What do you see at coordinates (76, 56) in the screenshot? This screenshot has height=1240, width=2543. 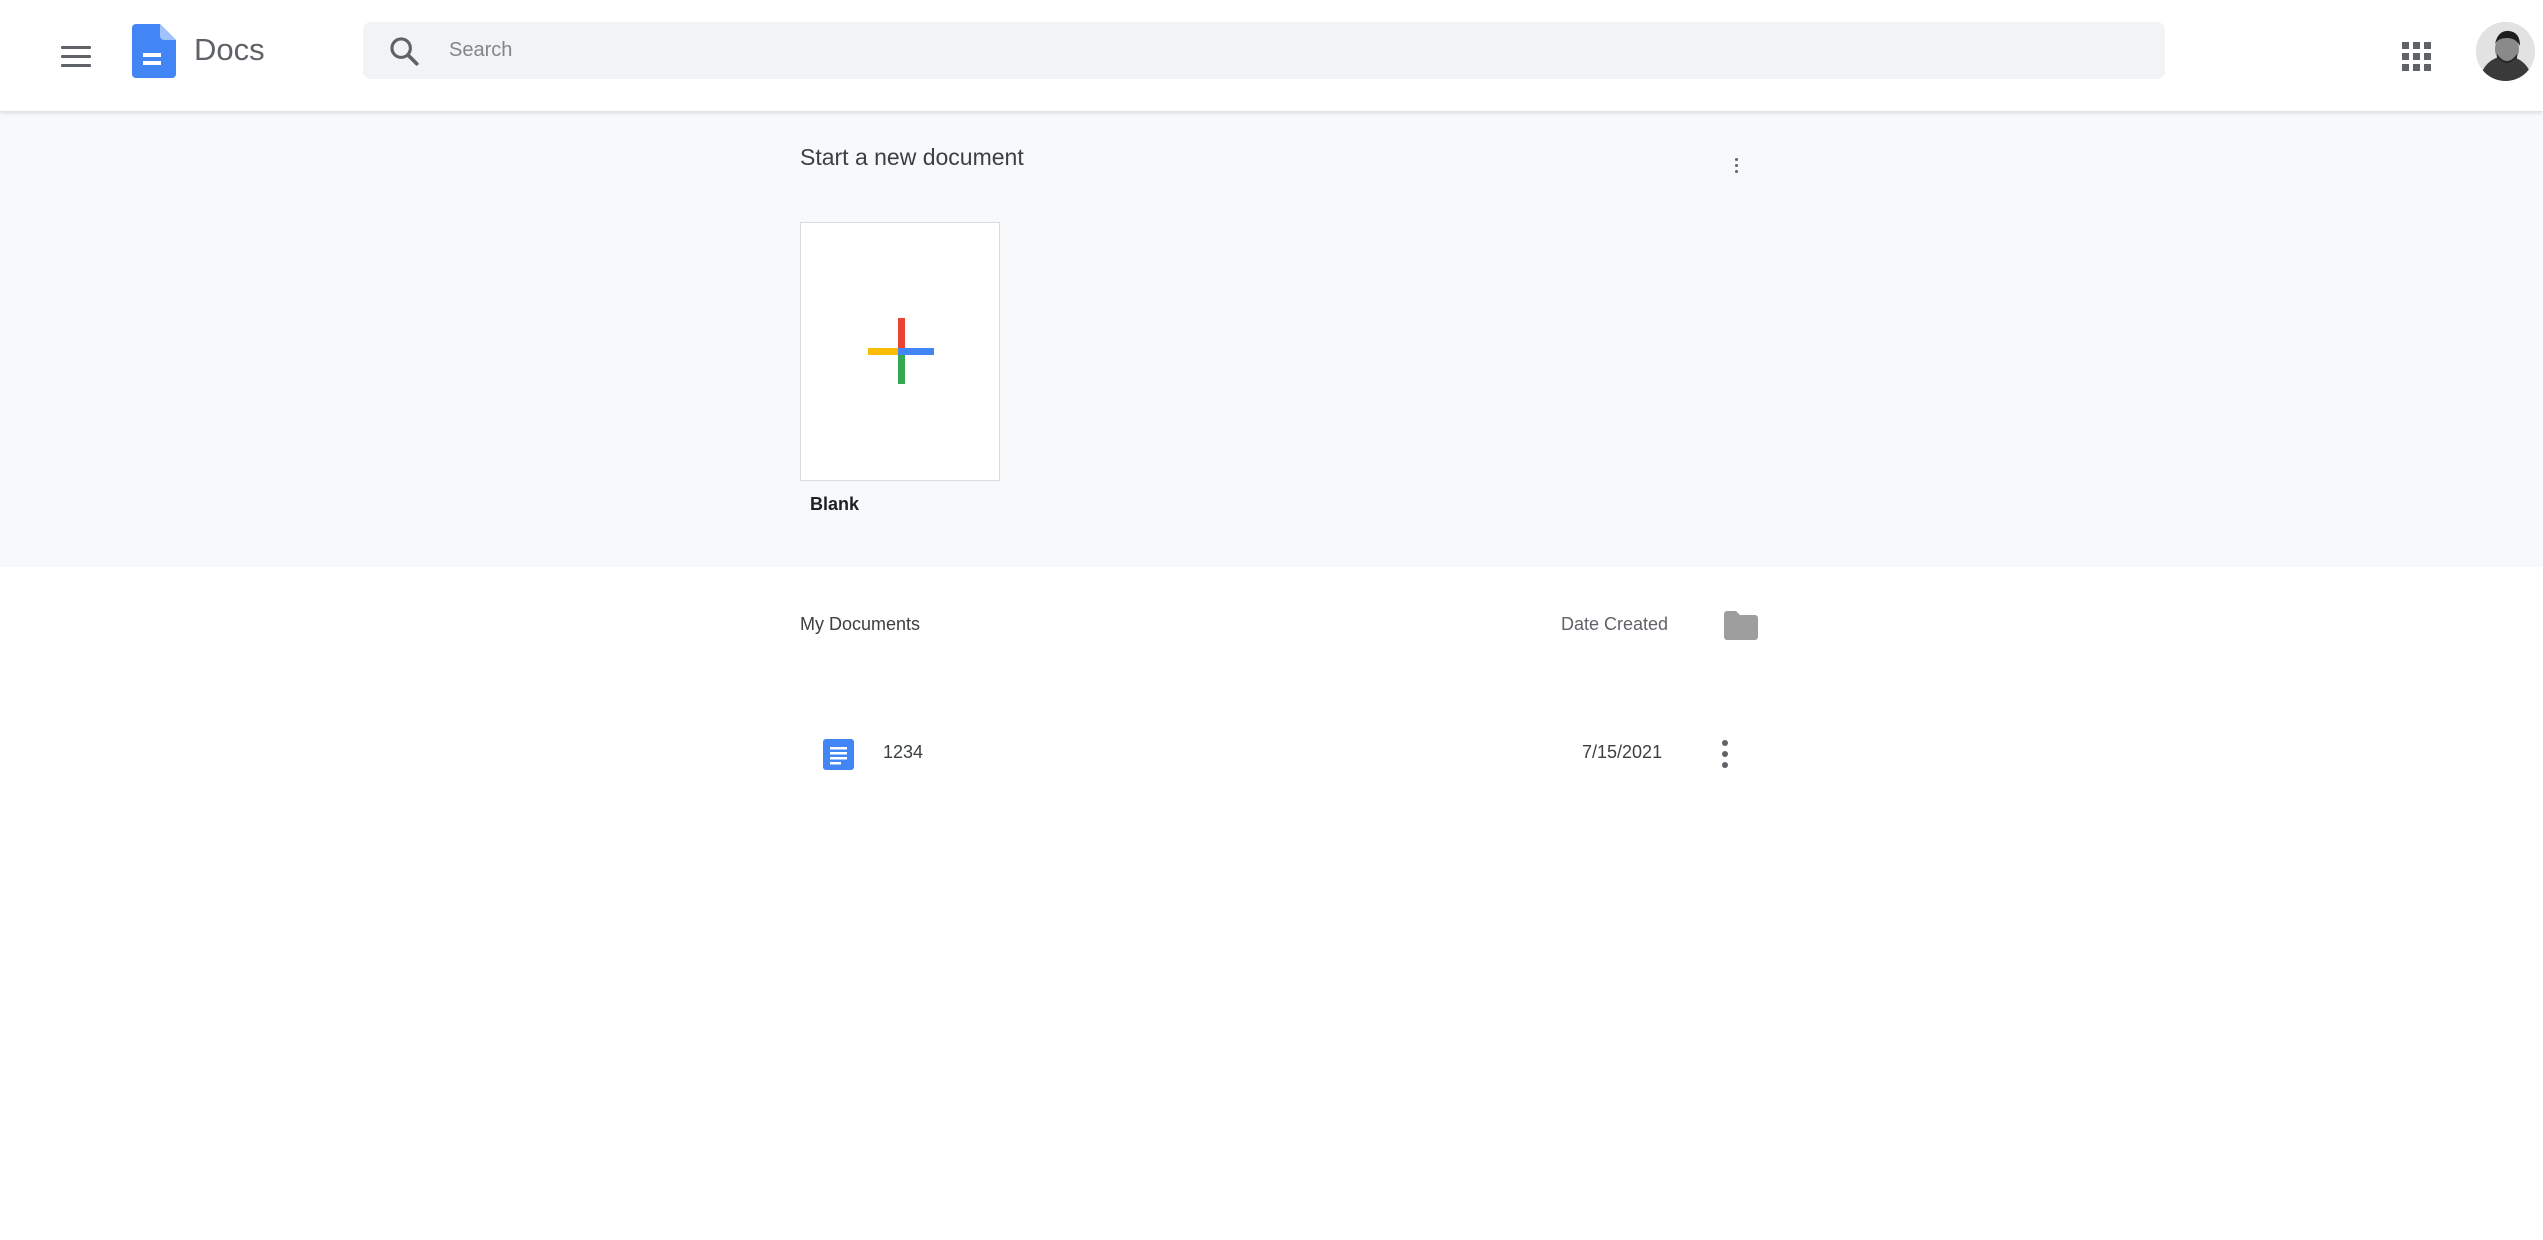 I see `main-menu-icon` at bounding box center [76, 56].